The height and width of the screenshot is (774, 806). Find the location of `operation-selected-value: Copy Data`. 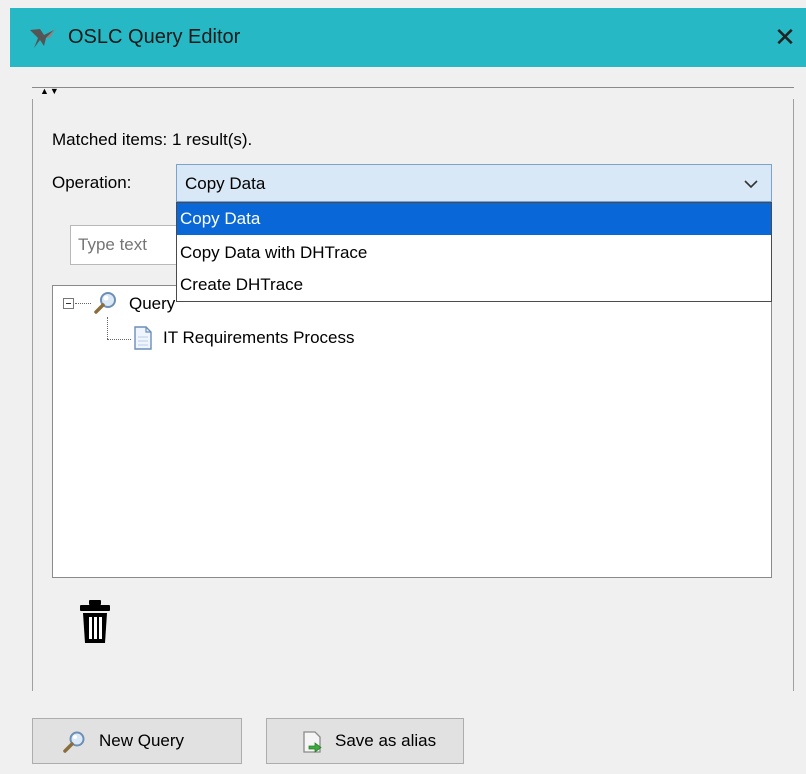

operation-selected-value: Copy Data is located at coordinates (225, 183).